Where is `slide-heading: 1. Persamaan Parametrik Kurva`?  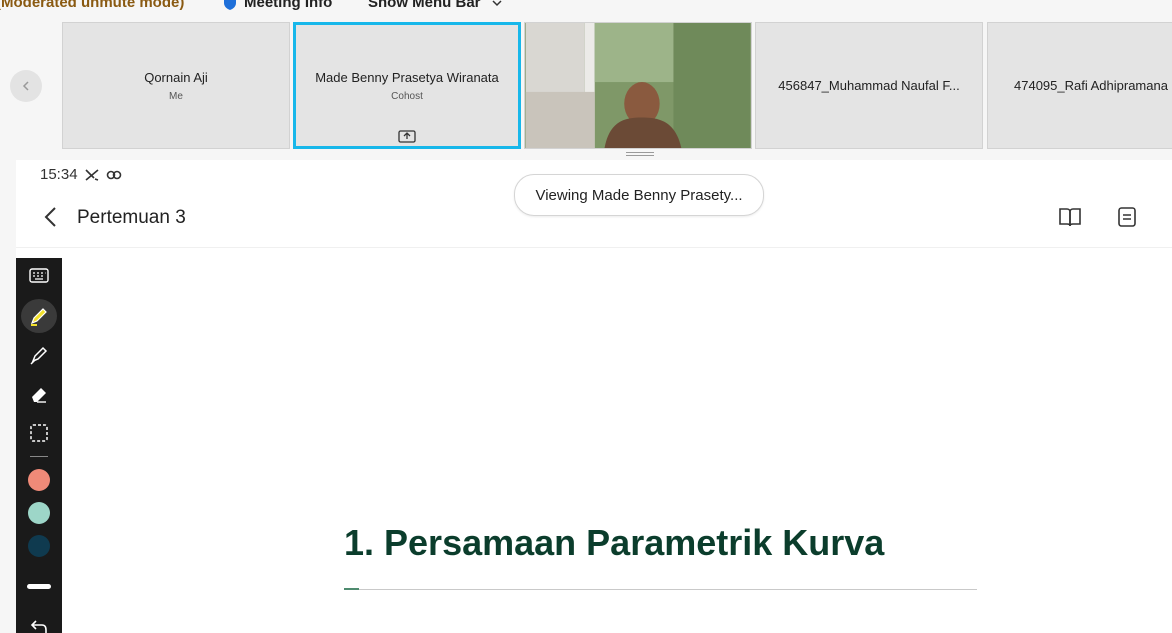 slide-heading: 1. Persamaan Parametrik Kurva is located at coordinates (614, 542).